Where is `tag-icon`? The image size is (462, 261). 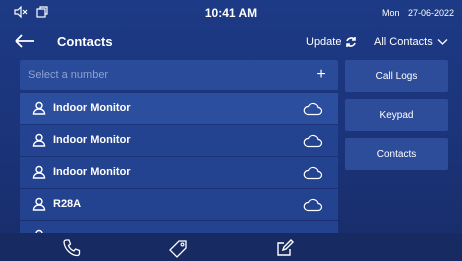
tag-icon is located at coordinates (178, 249).